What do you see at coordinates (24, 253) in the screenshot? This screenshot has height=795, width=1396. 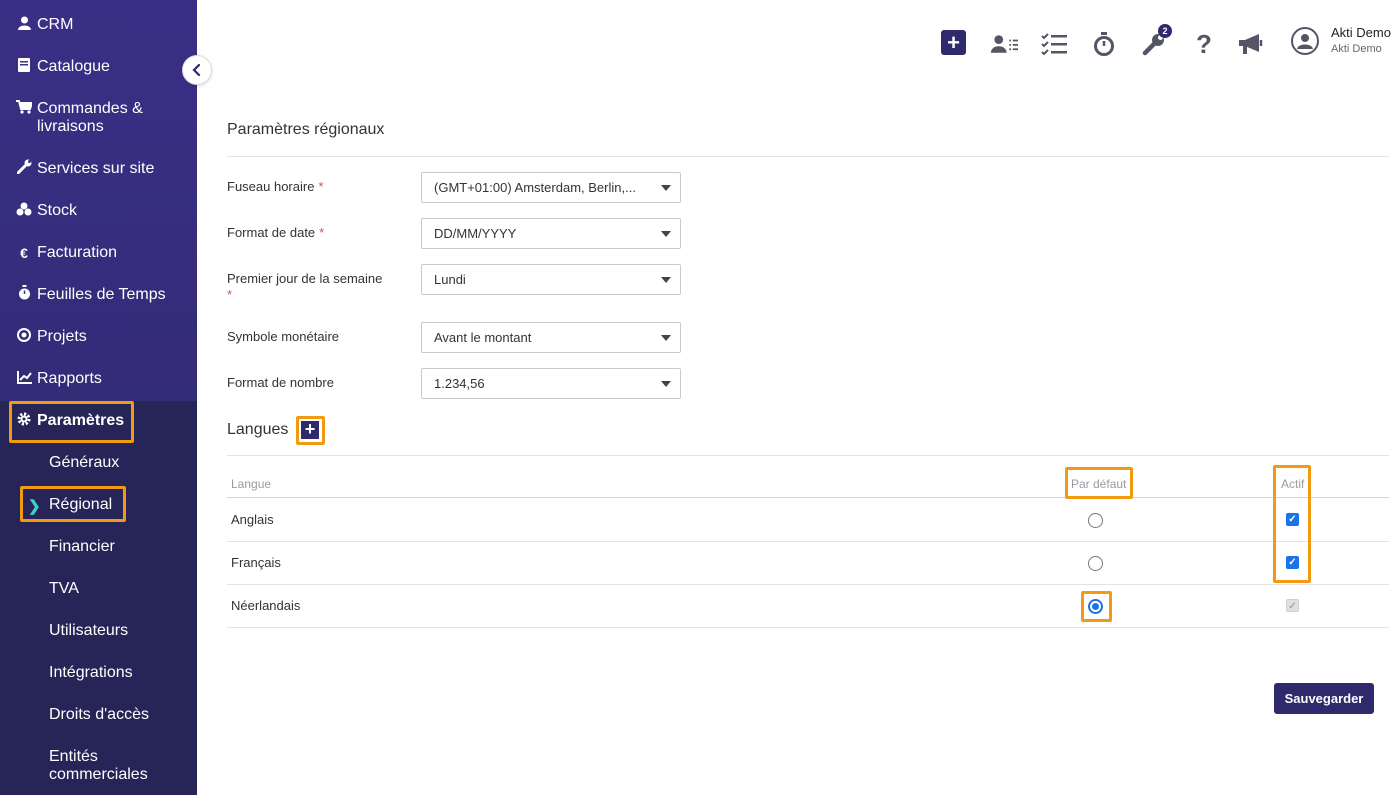 I see `euro-icon: €` at bounding box center [24, 253].